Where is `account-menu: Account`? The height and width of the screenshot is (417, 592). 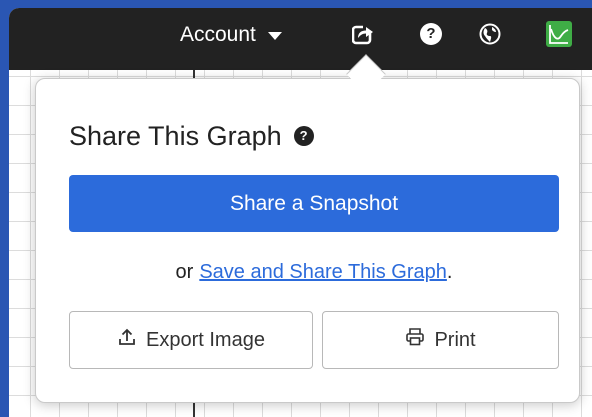
account-menu: Account is located at coordinates (231, 35).